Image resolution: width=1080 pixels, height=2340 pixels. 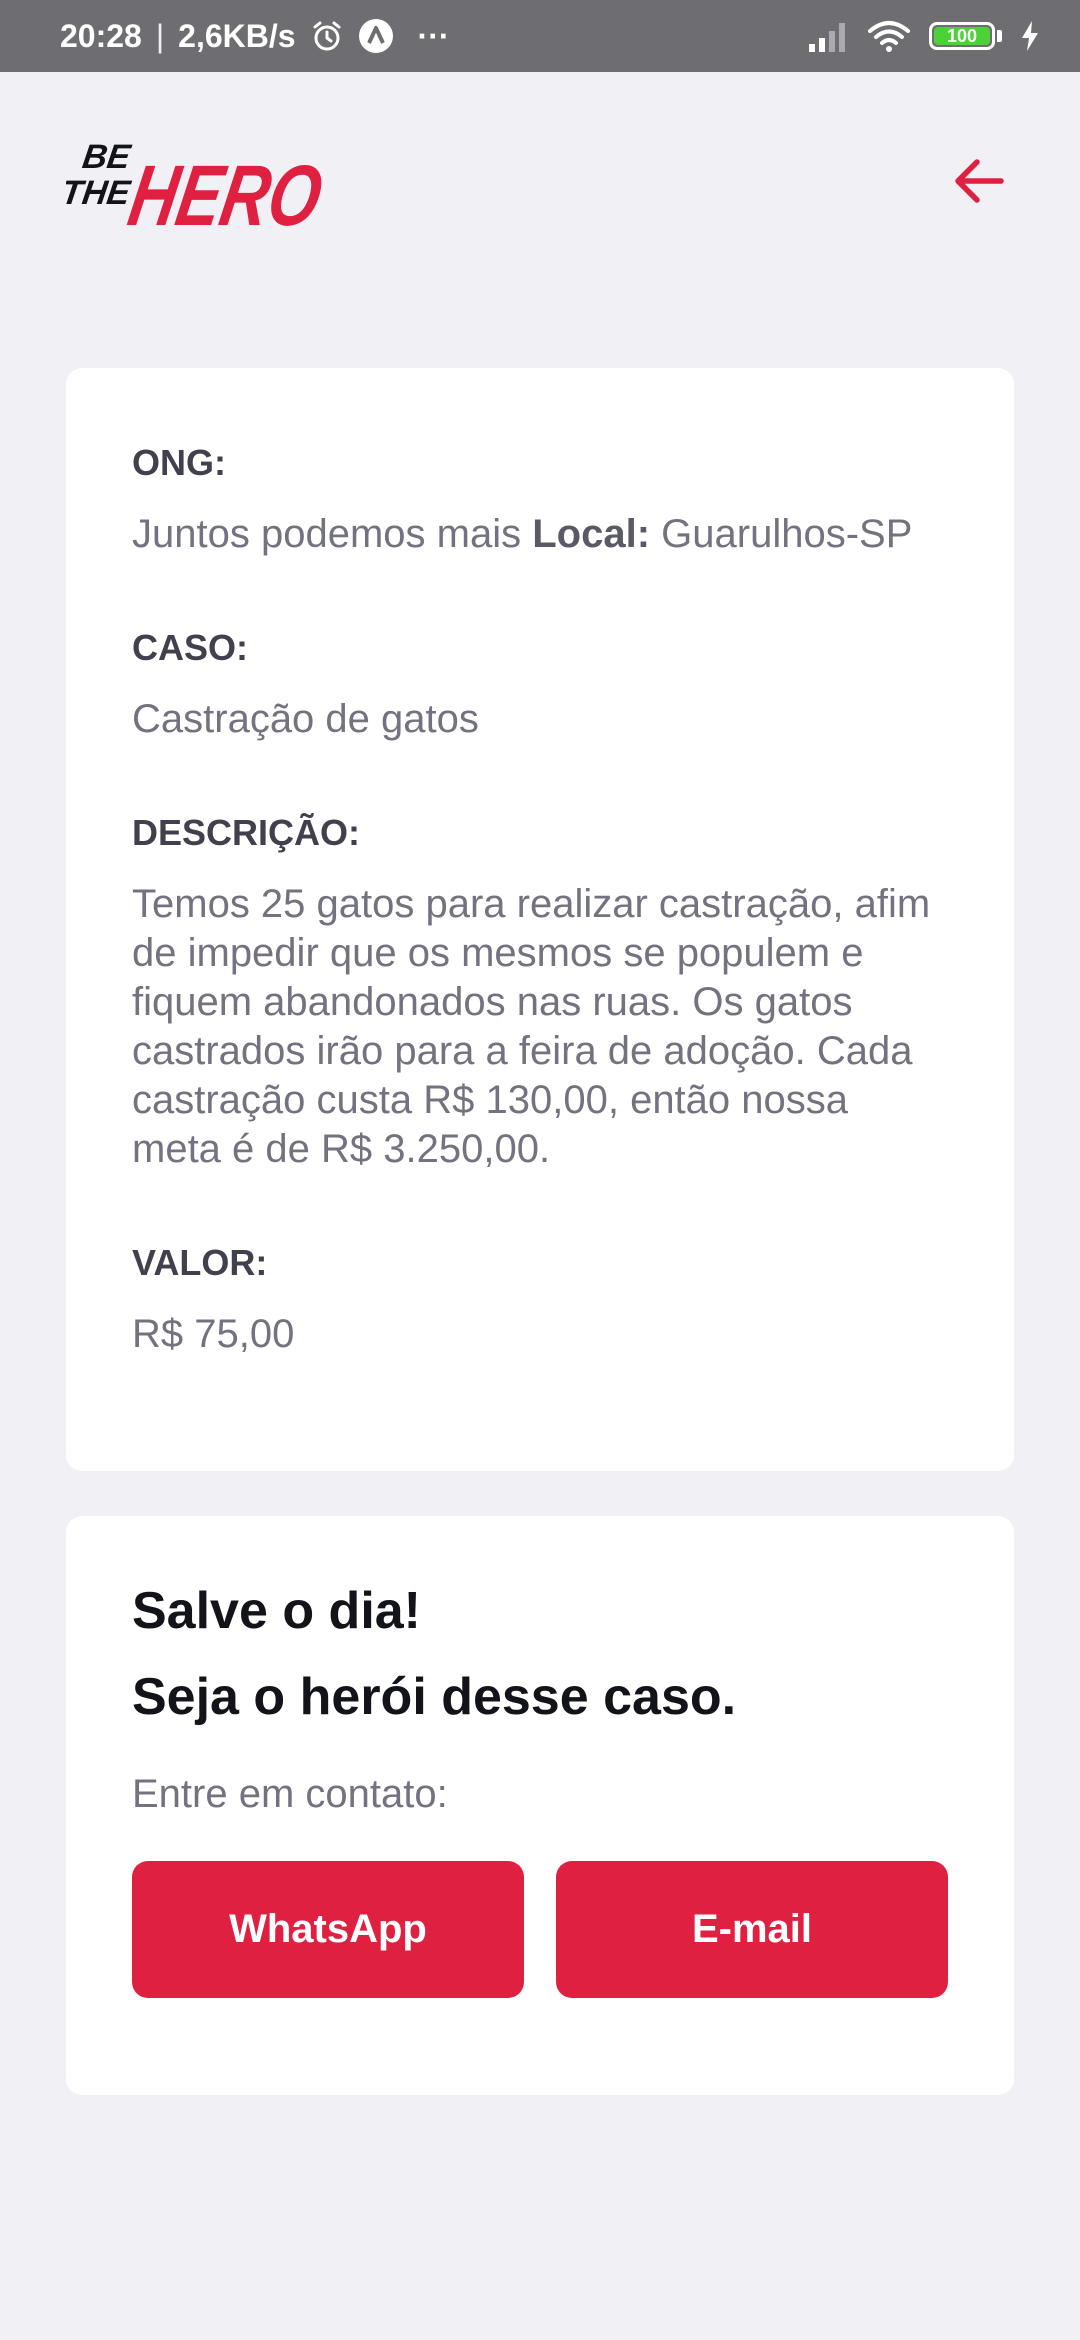 What do you see at coordinates (540, 36) in the screenshot?
I see `status-bar: 20:28 | 2,6KB/s ··· 100` at bounding box center [540, 36].